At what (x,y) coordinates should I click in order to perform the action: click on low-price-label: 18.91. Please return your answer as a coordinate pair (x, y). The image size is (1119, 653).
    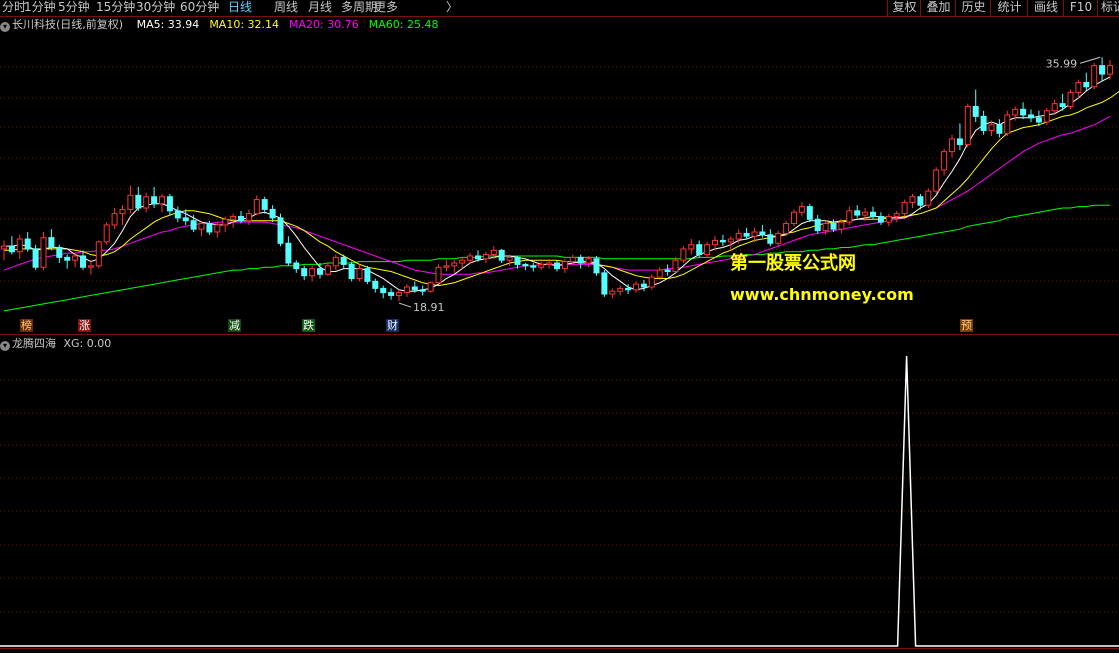
    Looking at the image, I should click on (429, 307).